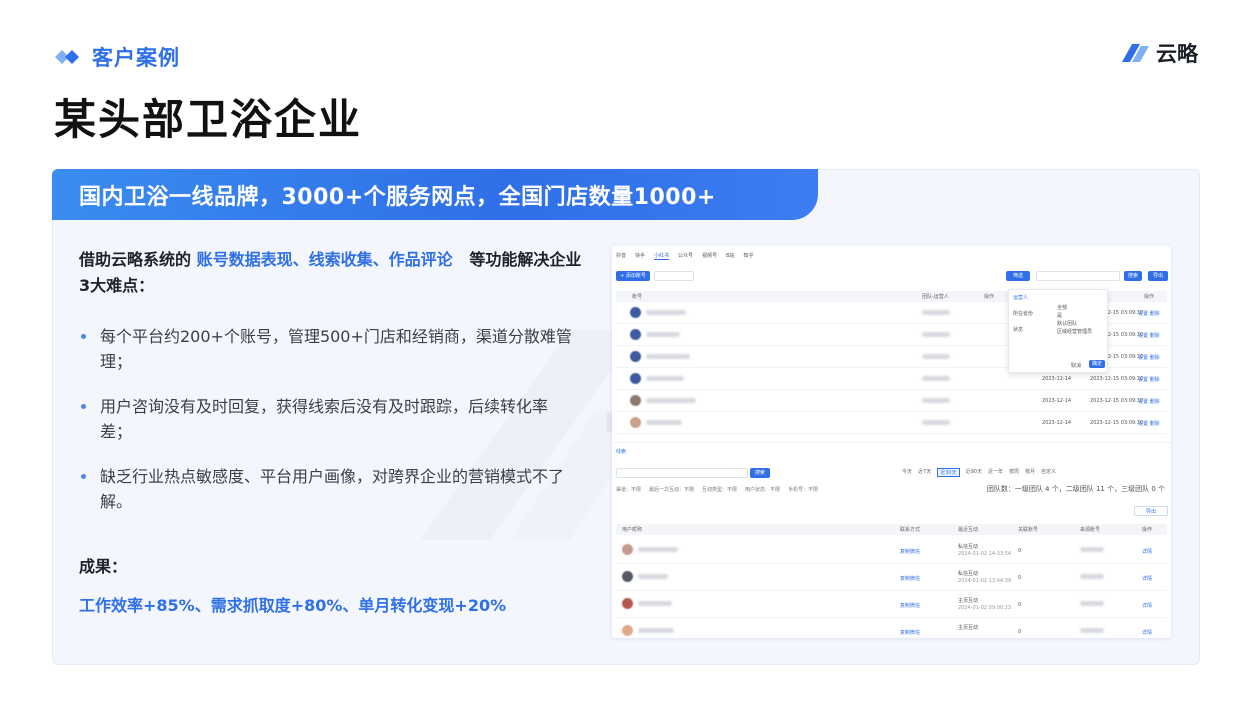  What do you see at coordinates (1074, 331) in the screenshot?
I see `popup-option: 区域经营管理员` at bounding box center [1074, 331].